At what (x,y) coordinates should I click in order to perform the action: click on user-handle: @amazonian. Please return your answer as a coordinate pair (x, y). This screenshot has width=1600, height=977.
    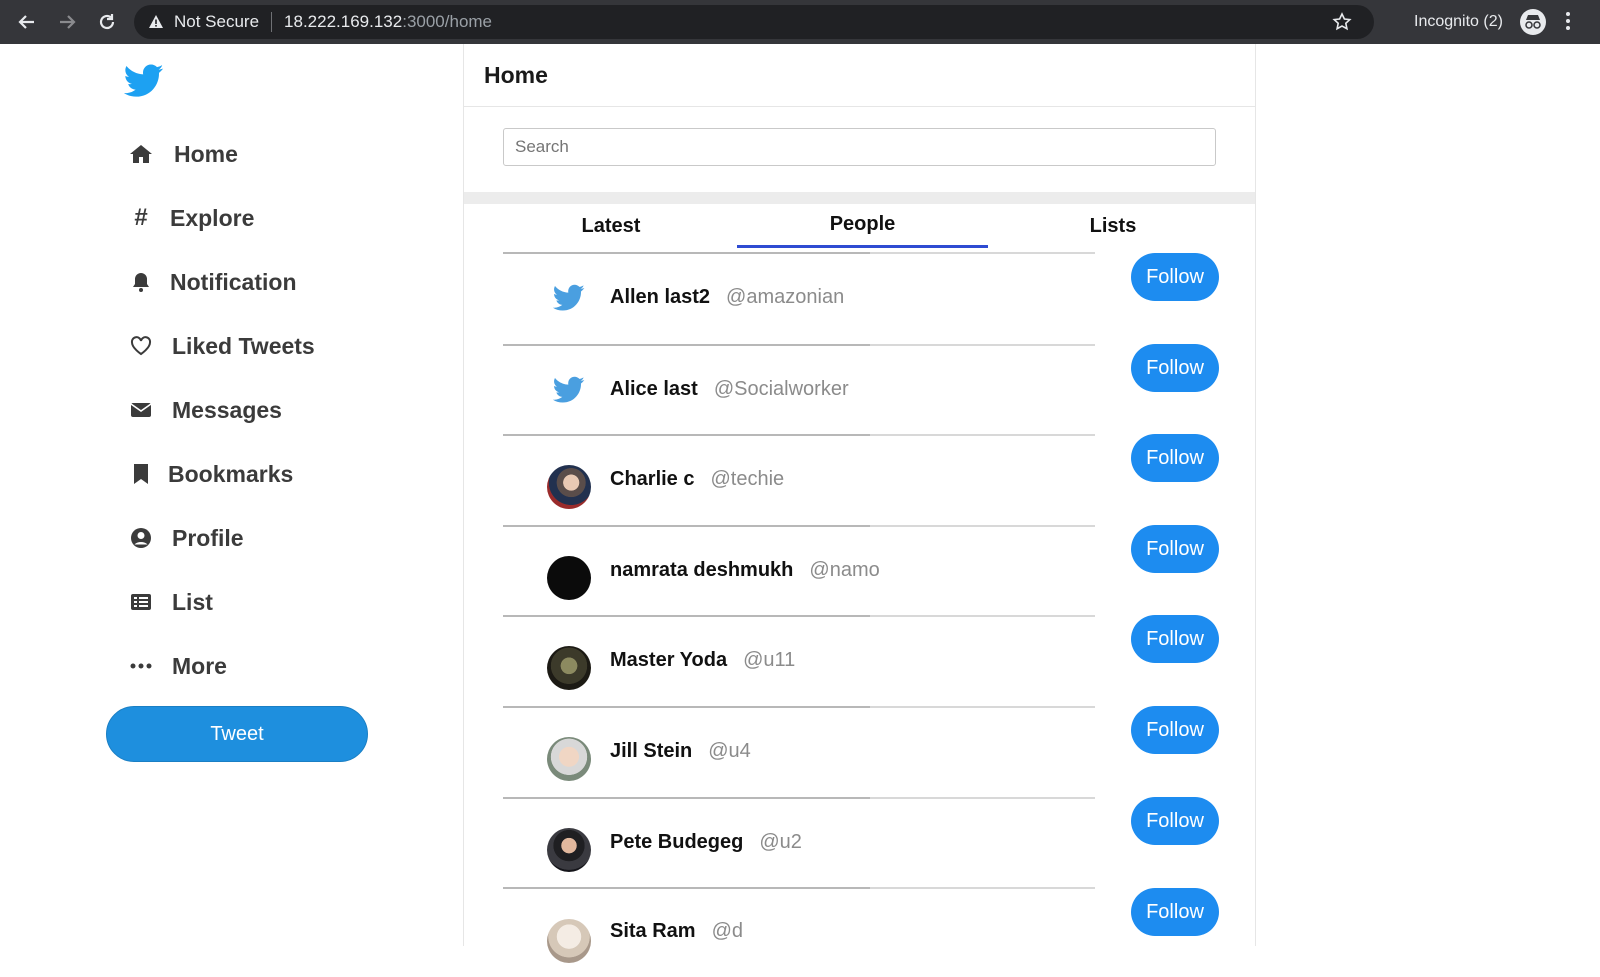
    Looking at the image, I should click on (785, 297).